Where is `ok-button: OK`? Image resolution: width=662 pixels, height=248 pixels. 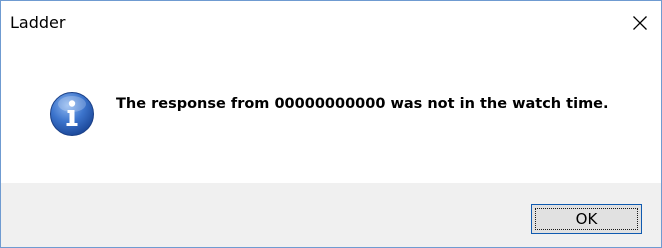 ok-button: OK is located at coordinates (586, 219).